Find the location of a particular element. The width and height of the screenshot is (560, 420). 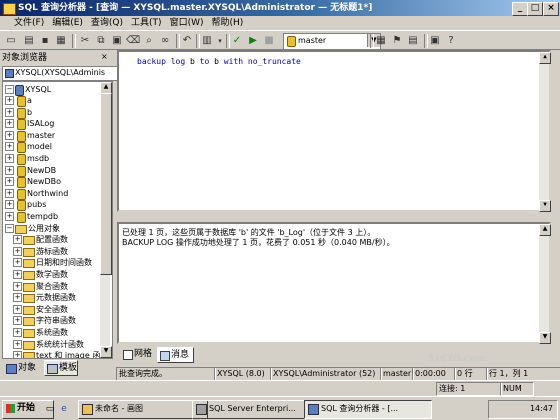

index-tuning-icon: ⚑ is located at coordinates (397, 41).